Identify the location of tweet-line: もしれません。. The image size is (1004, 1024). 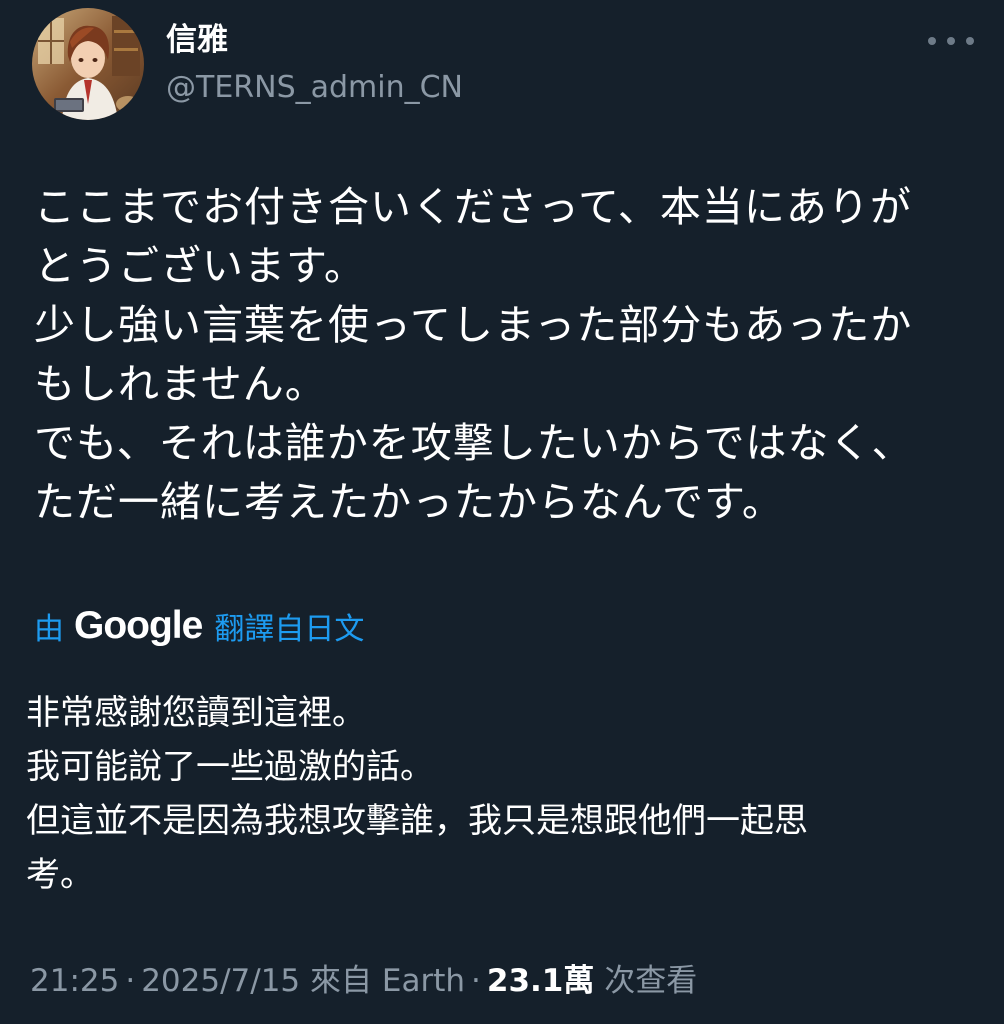
(180, 384).